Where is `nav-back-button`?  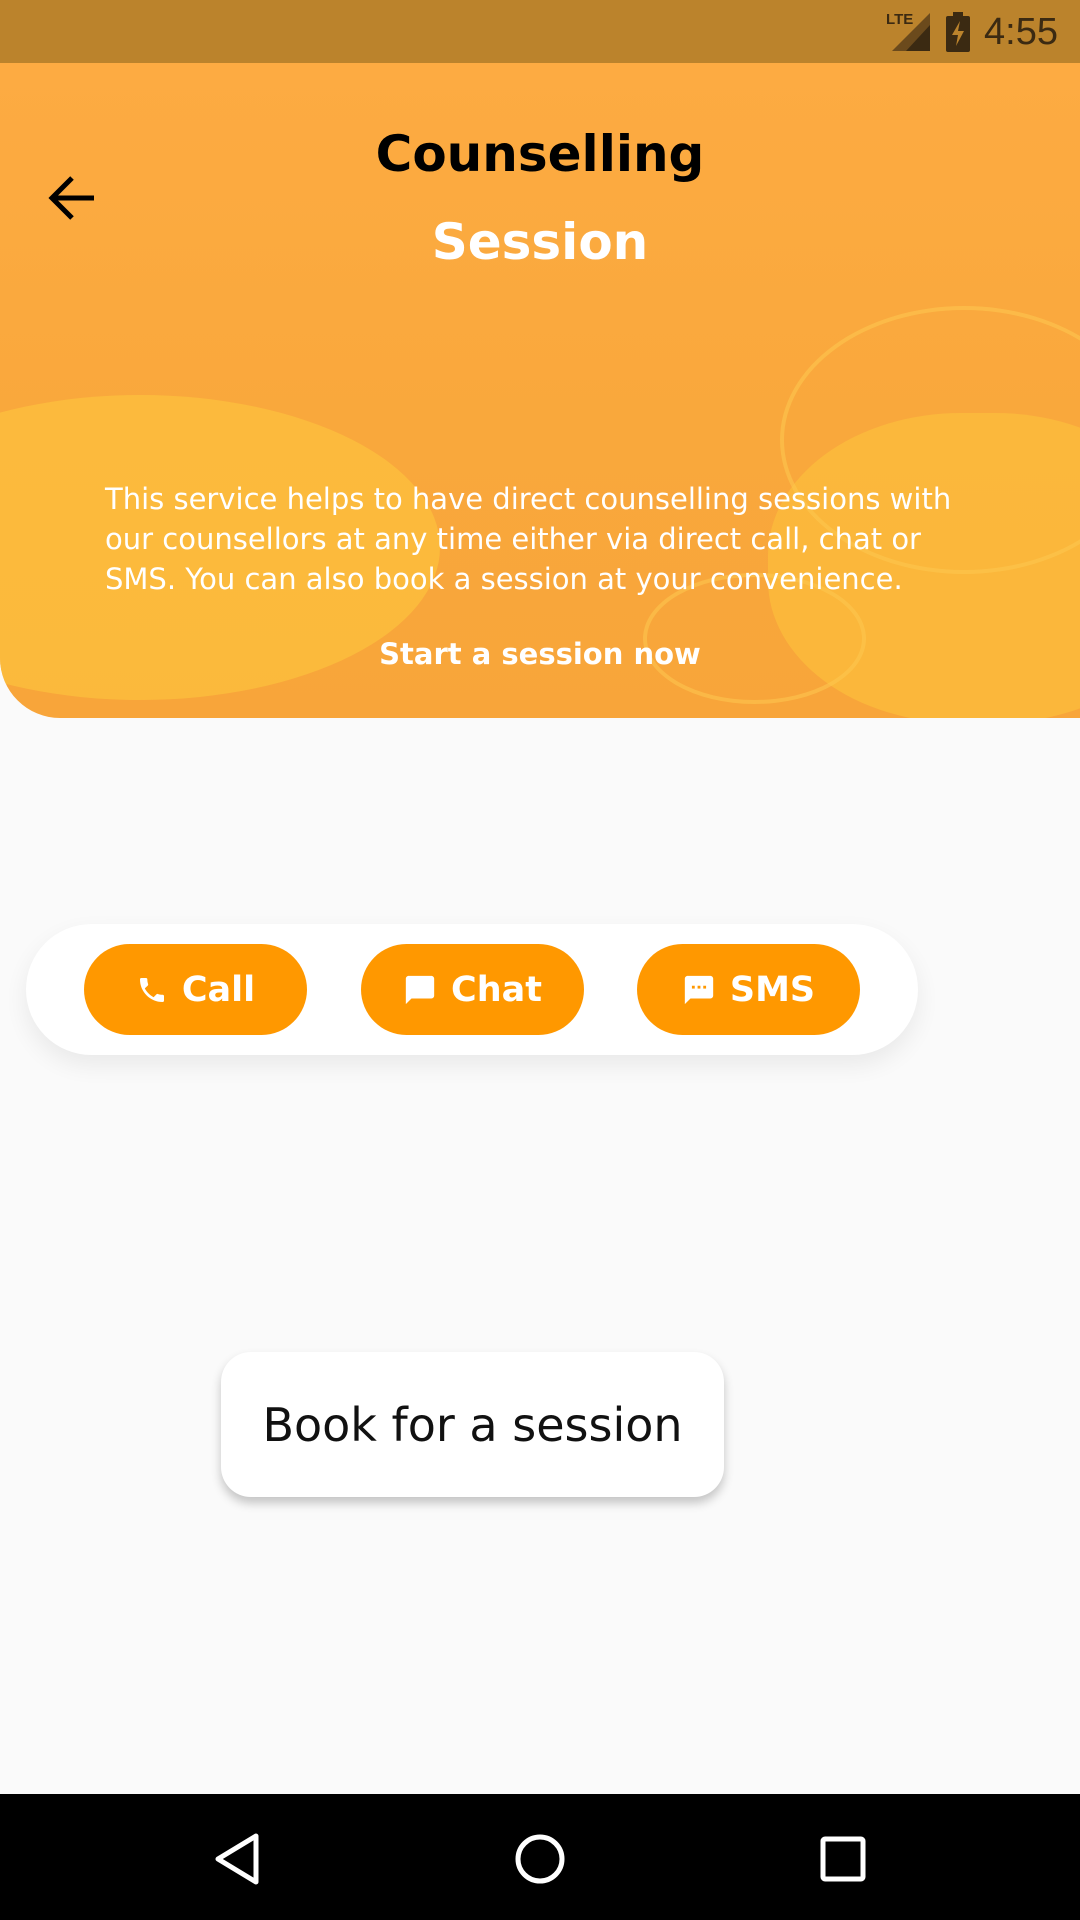
nav-back-button is located at coordinates (237, 1859).